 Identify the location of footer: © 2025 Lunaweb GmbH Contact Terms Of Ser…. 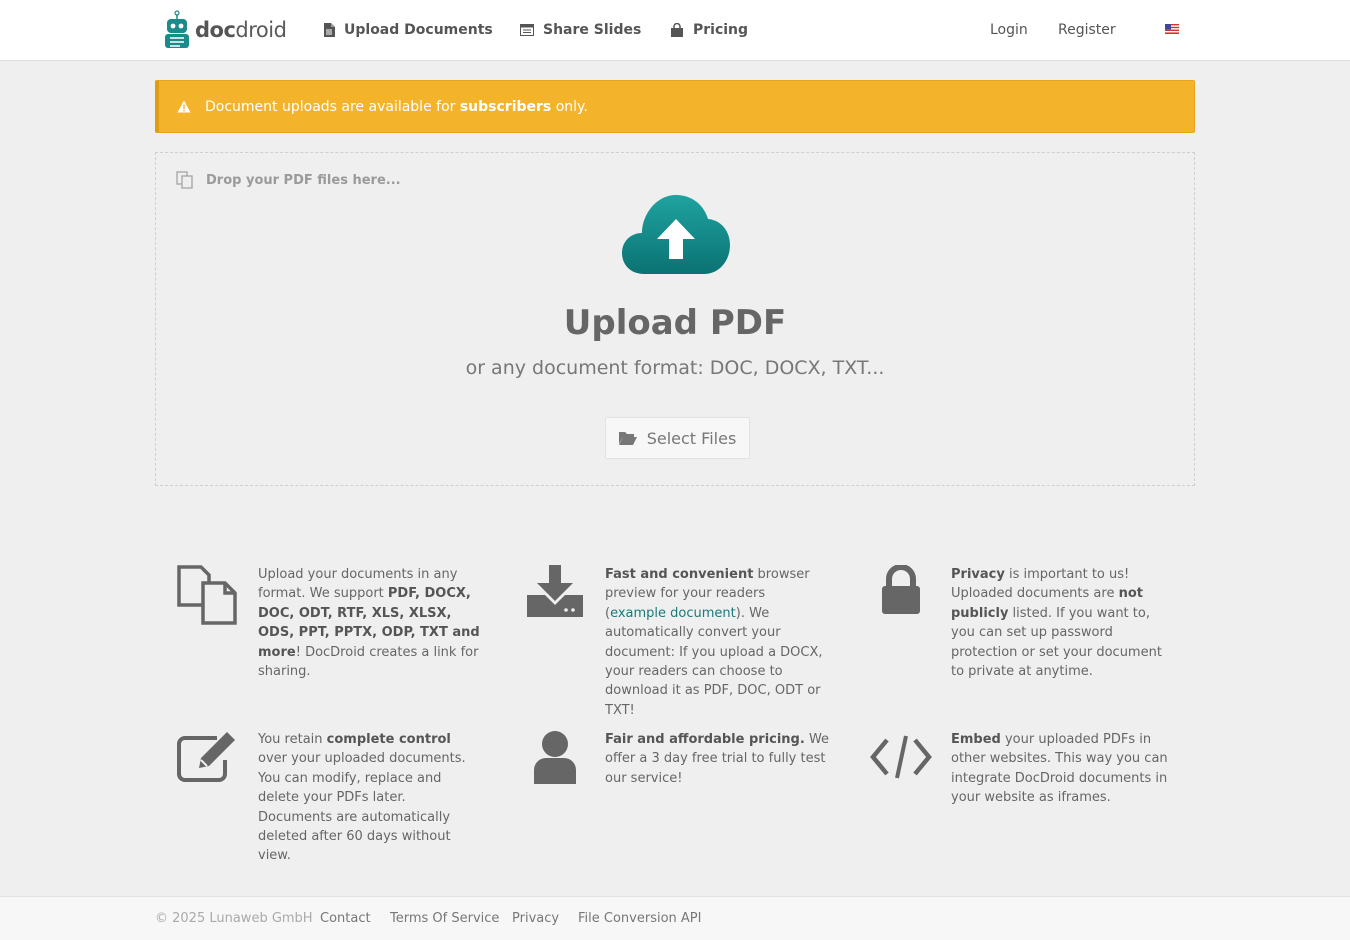
(675, 918).